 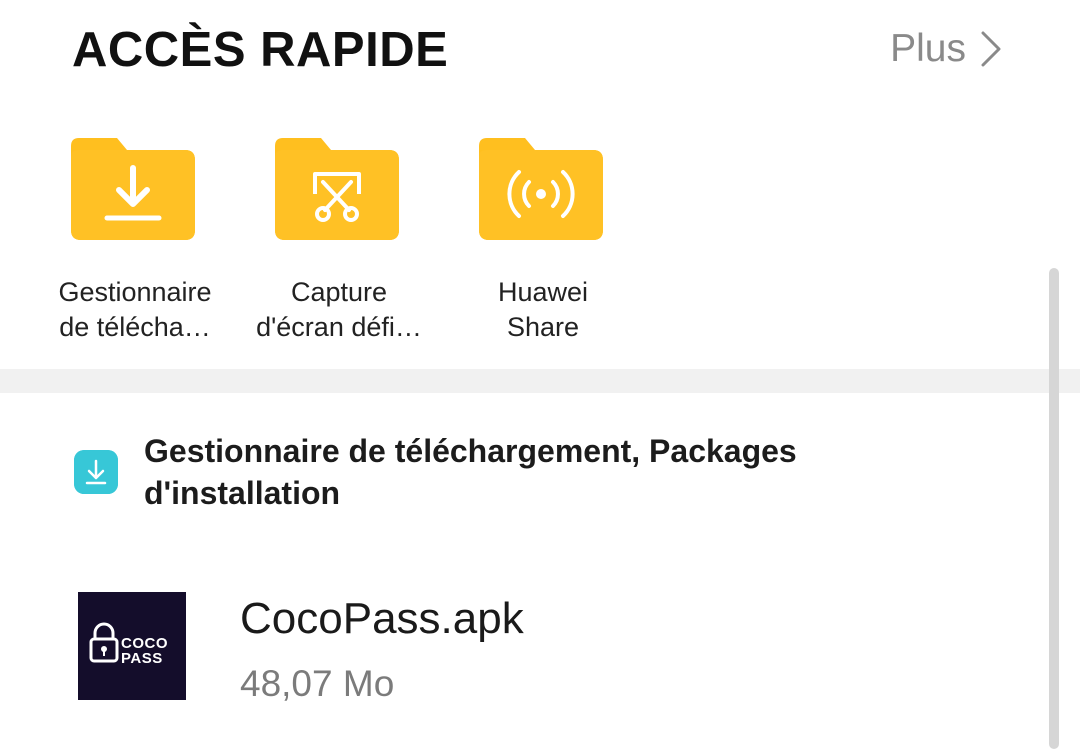 What do you see at coordinates (133, 189) in the screenshot?
I see `download-folder-icon` at bounding box center [133, 189].